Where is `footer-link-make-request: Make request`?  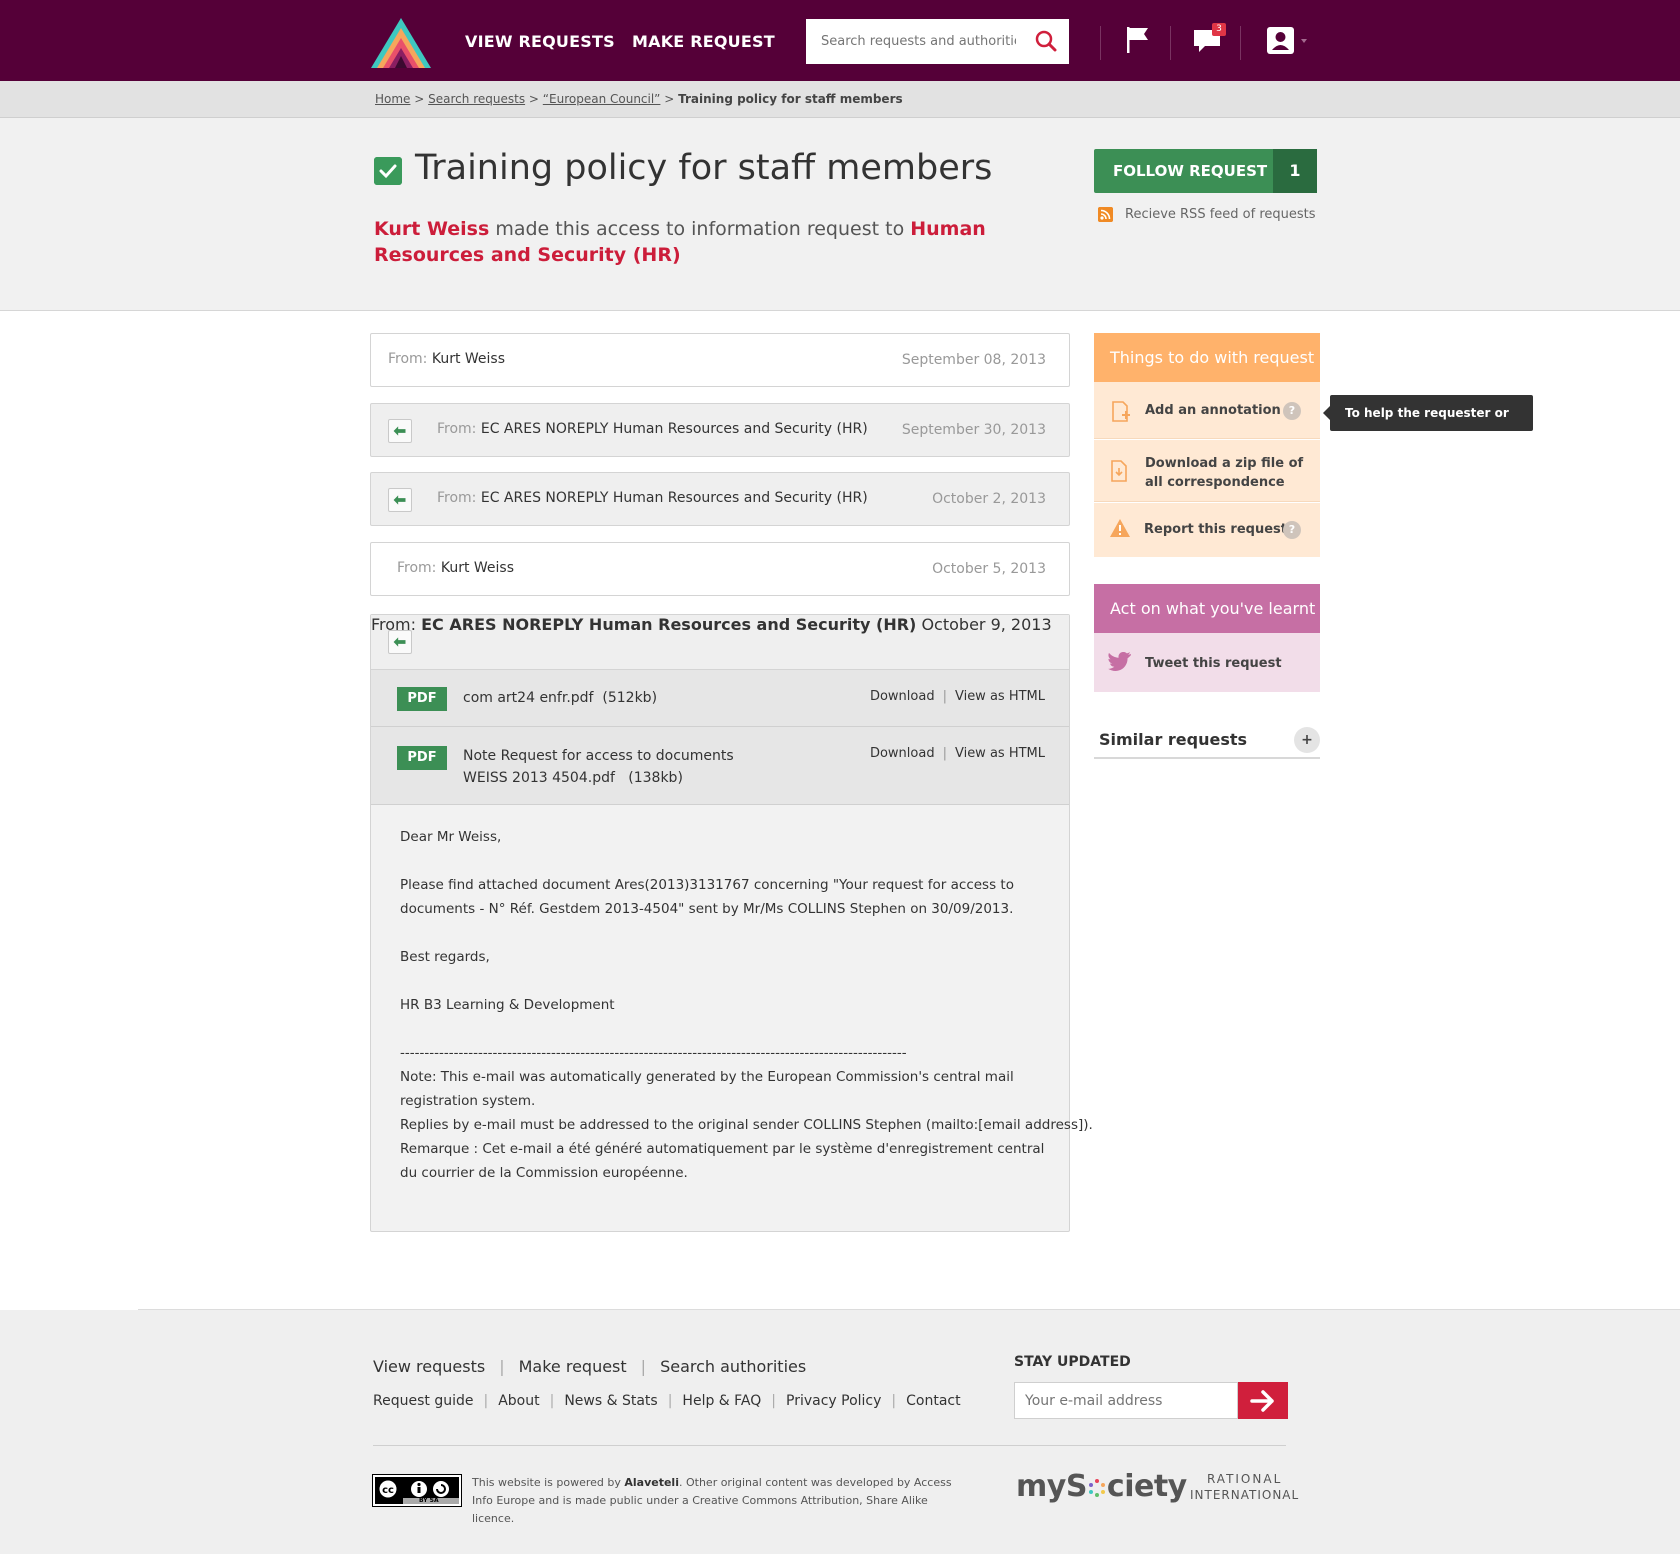
footer-link-make-request: Make request is located at coordinates (573, 1366).